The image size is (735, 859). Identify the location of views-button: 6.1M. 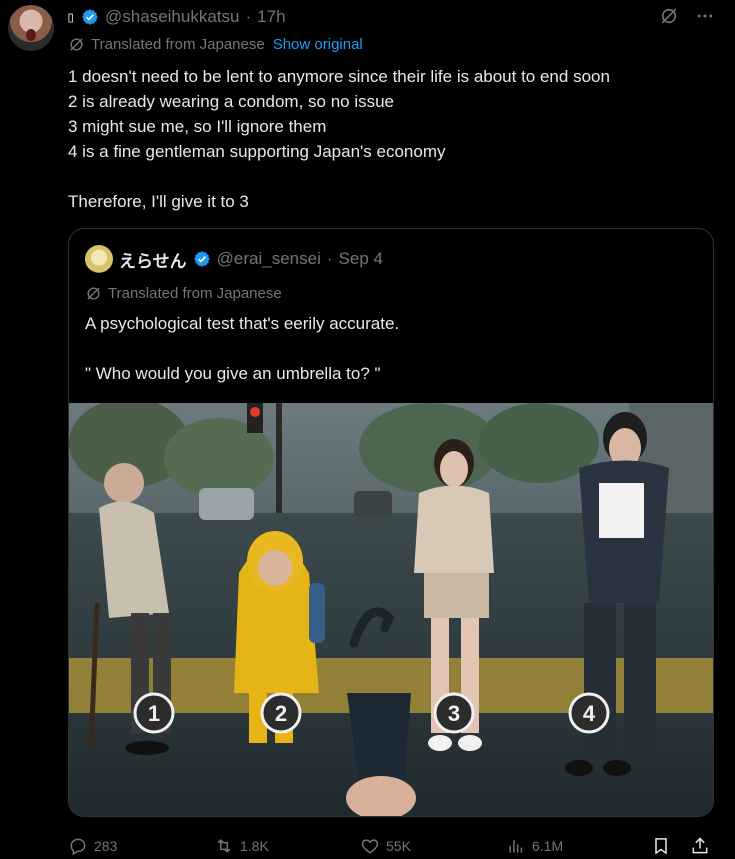
(534, 846).